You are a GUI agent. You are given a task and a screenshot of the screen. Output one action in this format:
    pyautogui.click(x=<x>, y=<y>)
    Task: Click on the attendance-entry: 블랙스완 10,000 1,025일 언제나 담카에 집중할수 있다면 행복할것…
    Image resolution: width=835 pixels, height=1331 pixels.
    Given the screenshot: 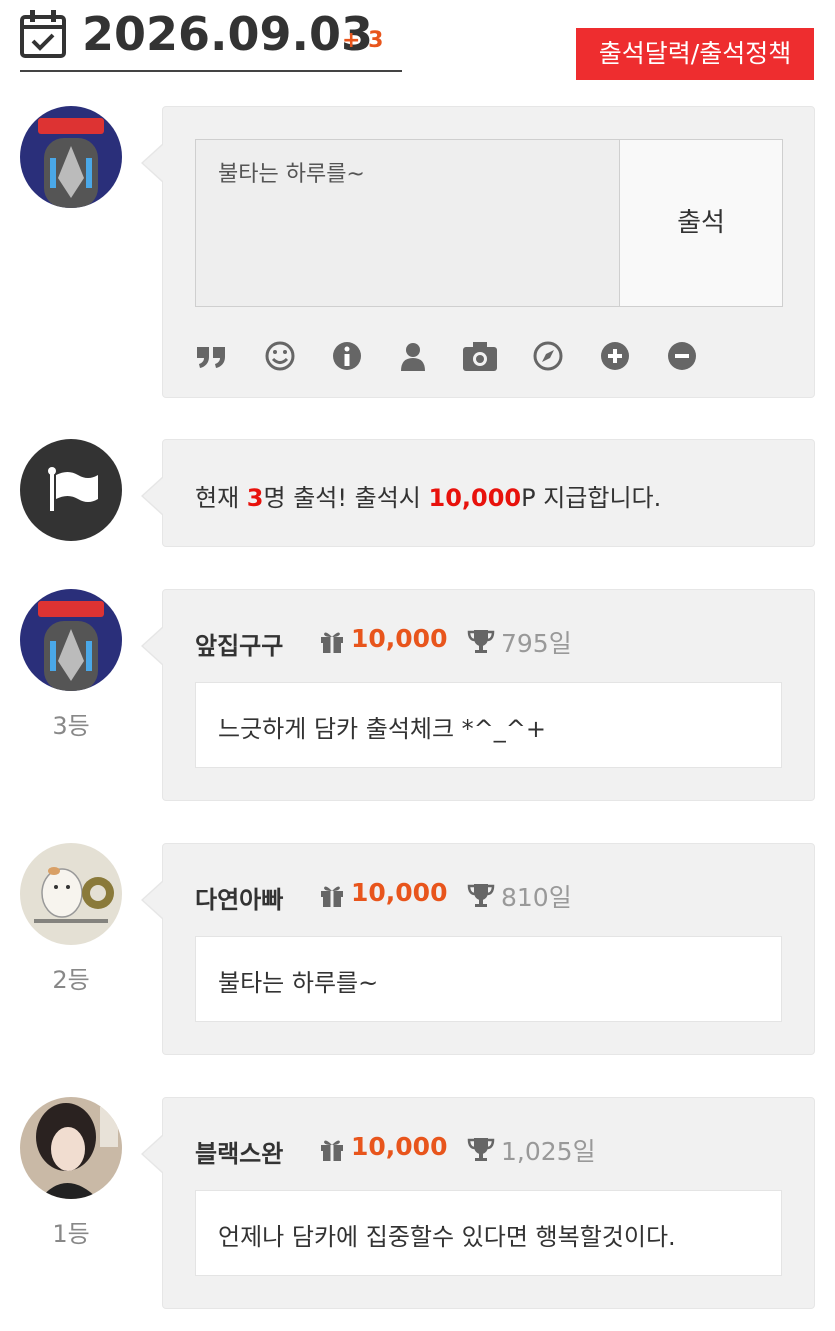 What is the action you would take?
    pyautogui.click(x=478, y=1203)
    